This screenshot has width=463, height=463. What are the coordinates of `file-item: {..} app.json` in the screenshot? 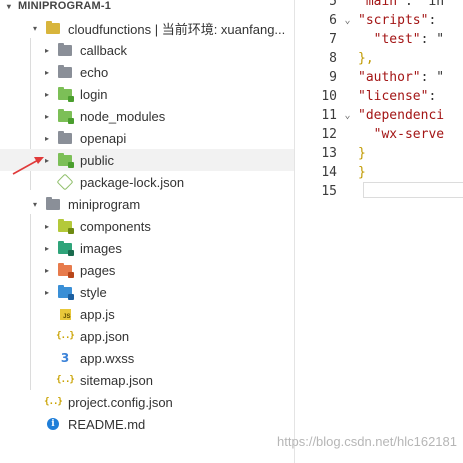 It's located at (147, 336).